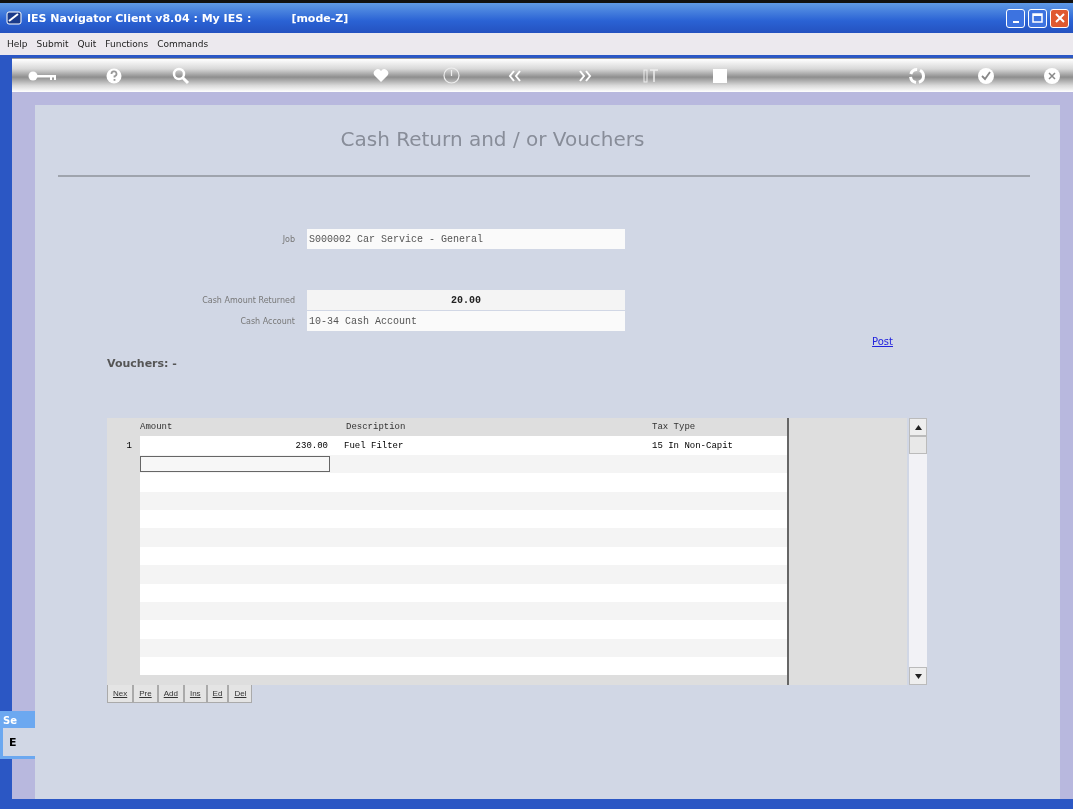 The width and height of the screenshot is (1073, 809). I want to click on table-button: Ed, so click(217, 694).